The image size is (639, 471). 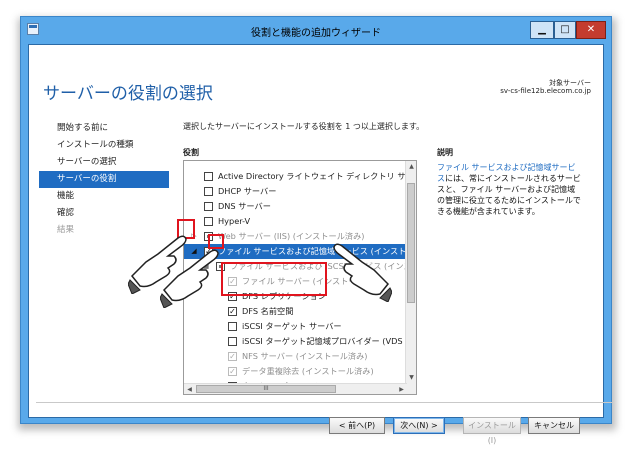 I want to click on minimize-button: ▁, so click(x=542, y=30).